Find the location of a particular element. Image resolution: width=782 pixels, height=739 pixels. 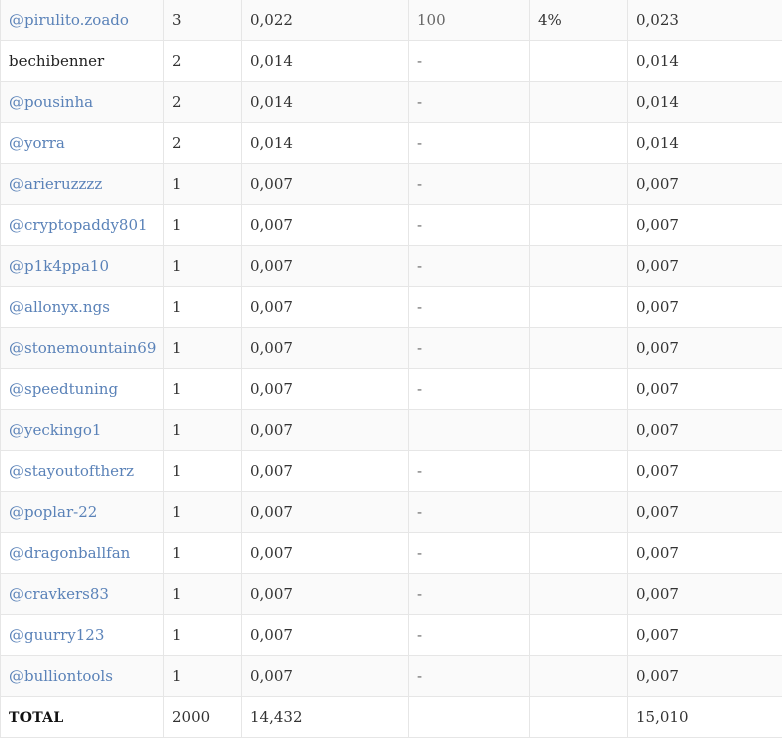

user-cell: @cravkers83 is located at coordinates (82, 594).